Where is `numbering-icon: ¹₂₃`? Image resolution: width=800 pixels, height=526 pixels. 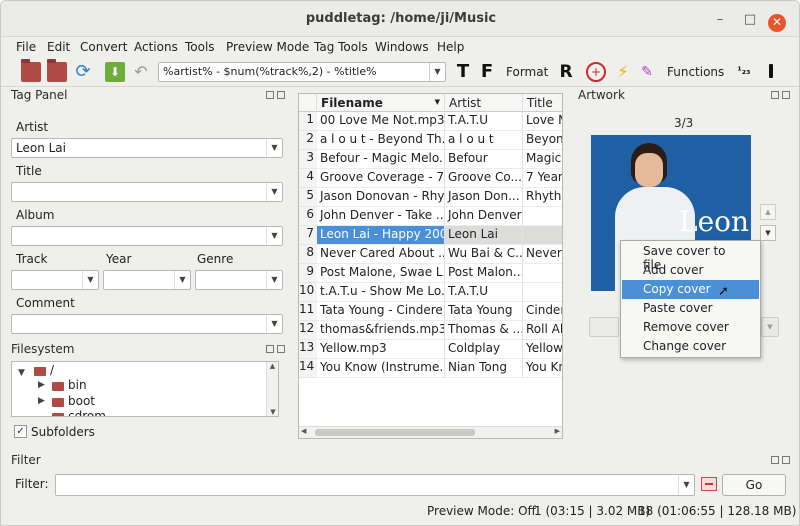 numbering-icon: ¹₂₃ is located at coordinates (744, 72).